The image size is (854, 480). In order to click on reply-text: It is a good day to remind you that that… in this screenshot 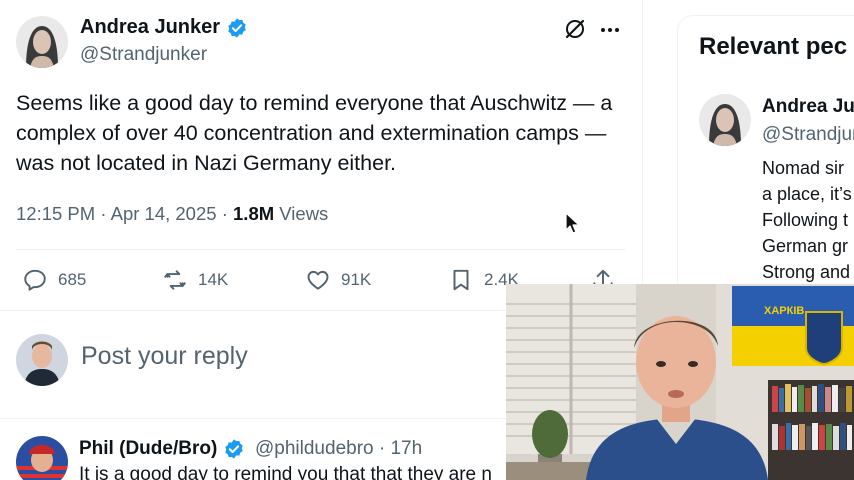, I will do `click(285, 472)`.